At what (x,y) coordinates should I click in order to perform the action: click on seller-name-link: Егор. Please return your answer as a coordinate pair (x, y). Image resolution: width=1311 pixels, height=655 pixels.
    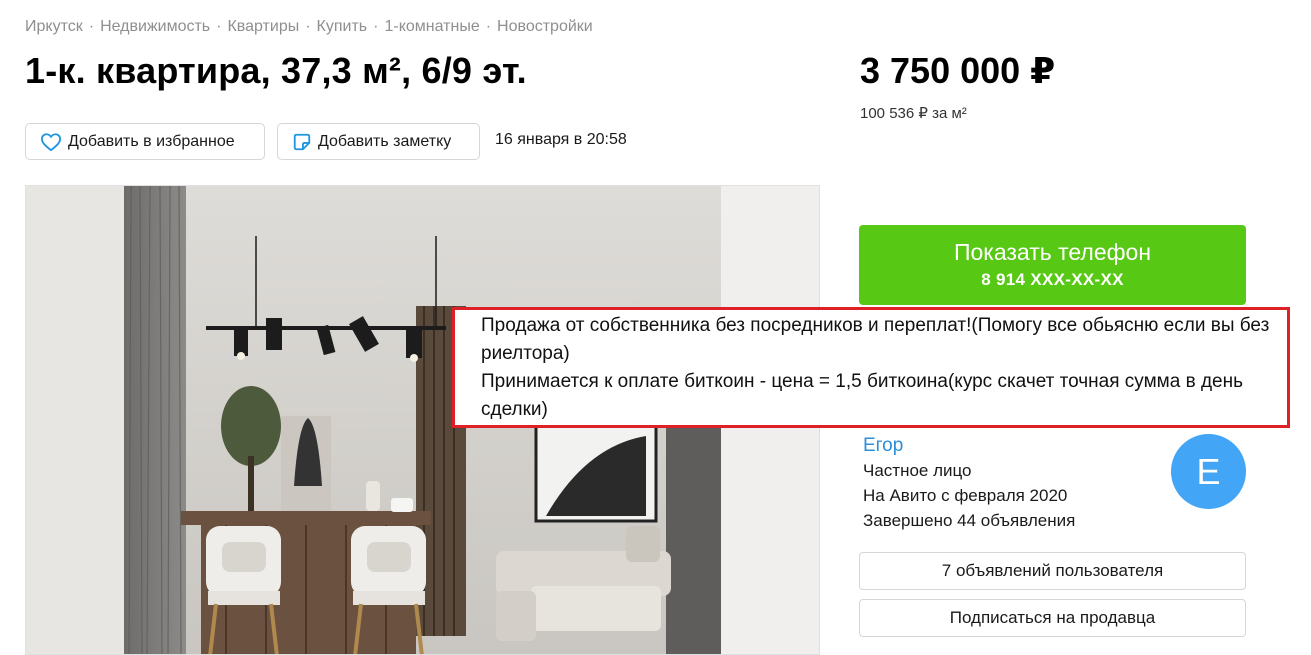
    Looking at the image, I should click on (883, 446).